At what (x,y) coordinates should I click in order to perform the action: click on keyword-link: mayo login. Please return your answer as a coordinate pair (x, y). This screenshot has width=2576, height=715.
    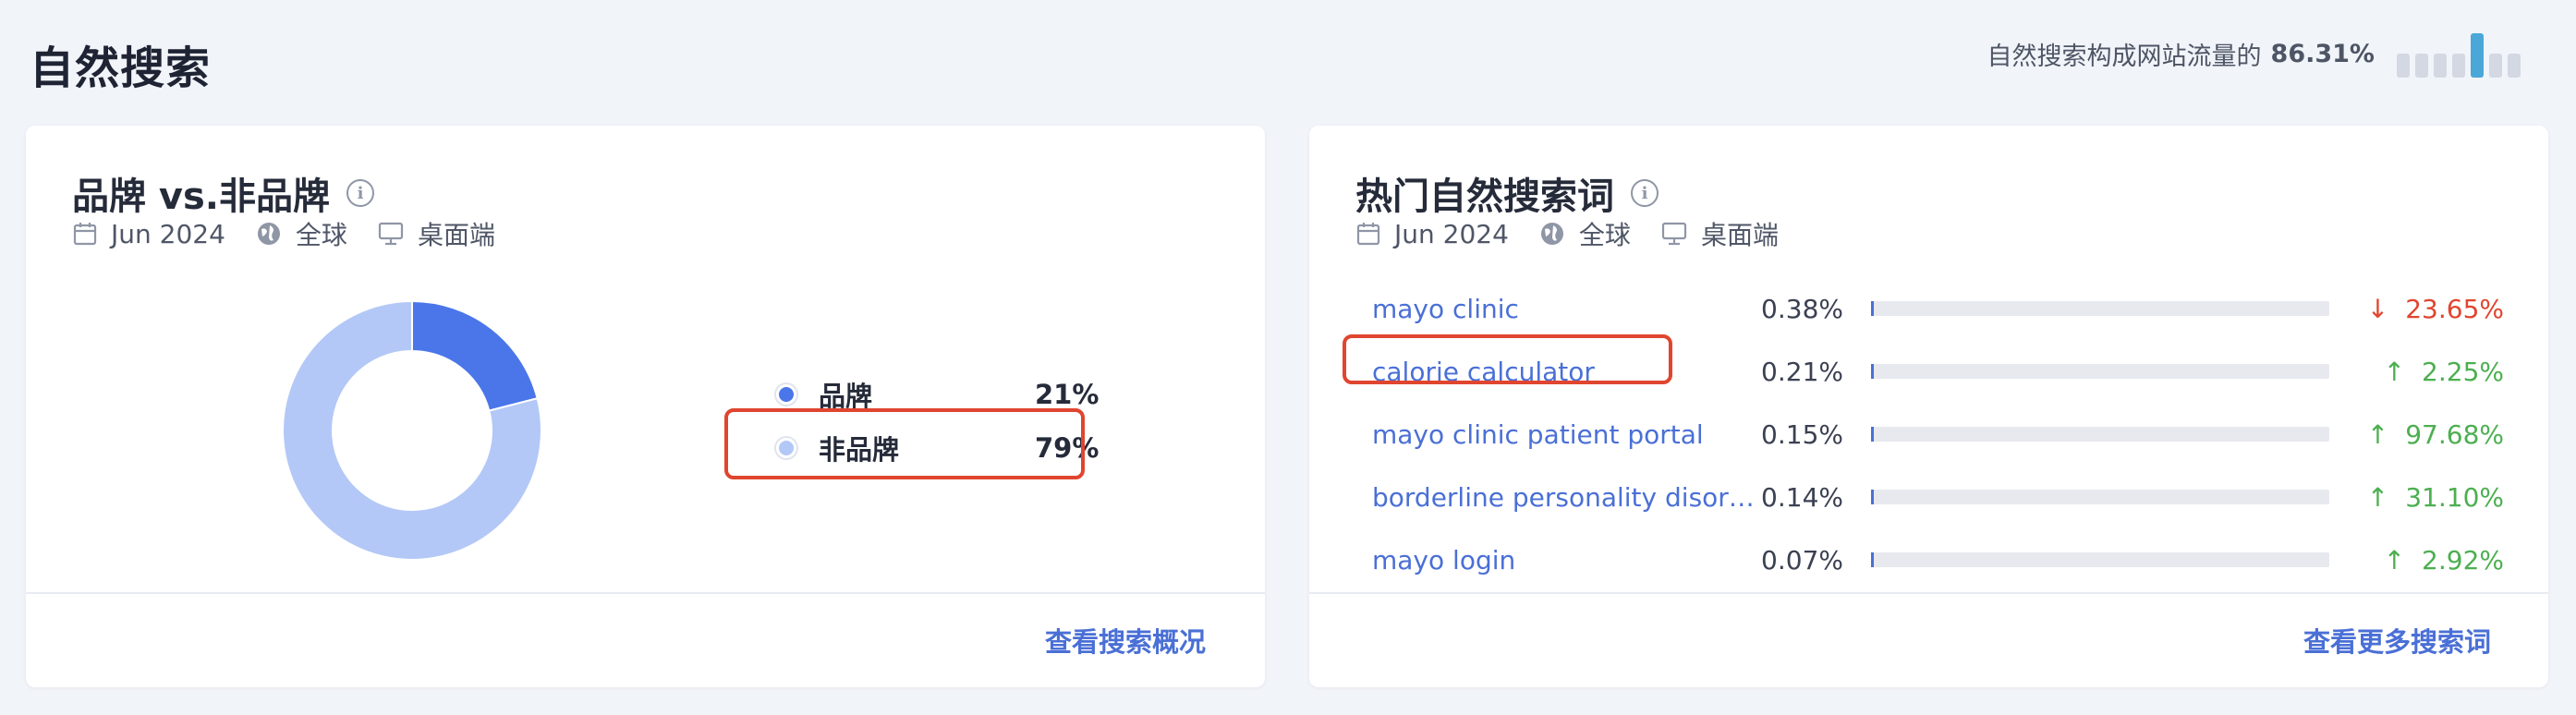
    Looking at the image, I should click on (1566, 561).